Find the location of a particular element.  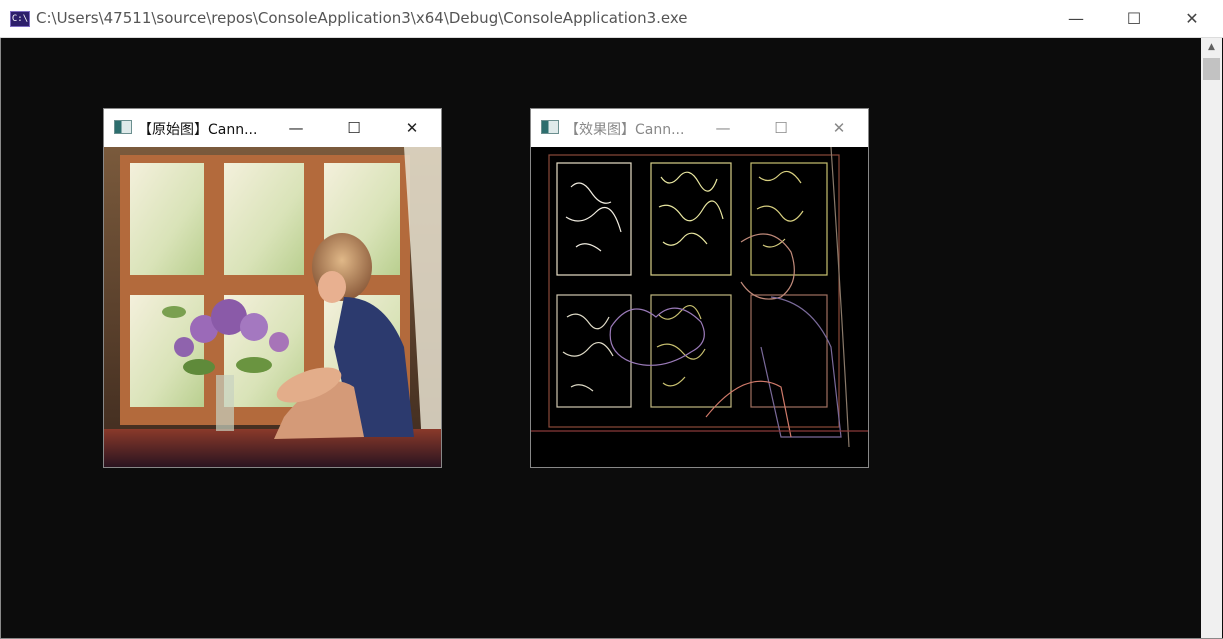

original-close-button: ✕ is located at coordinates (412, 128).